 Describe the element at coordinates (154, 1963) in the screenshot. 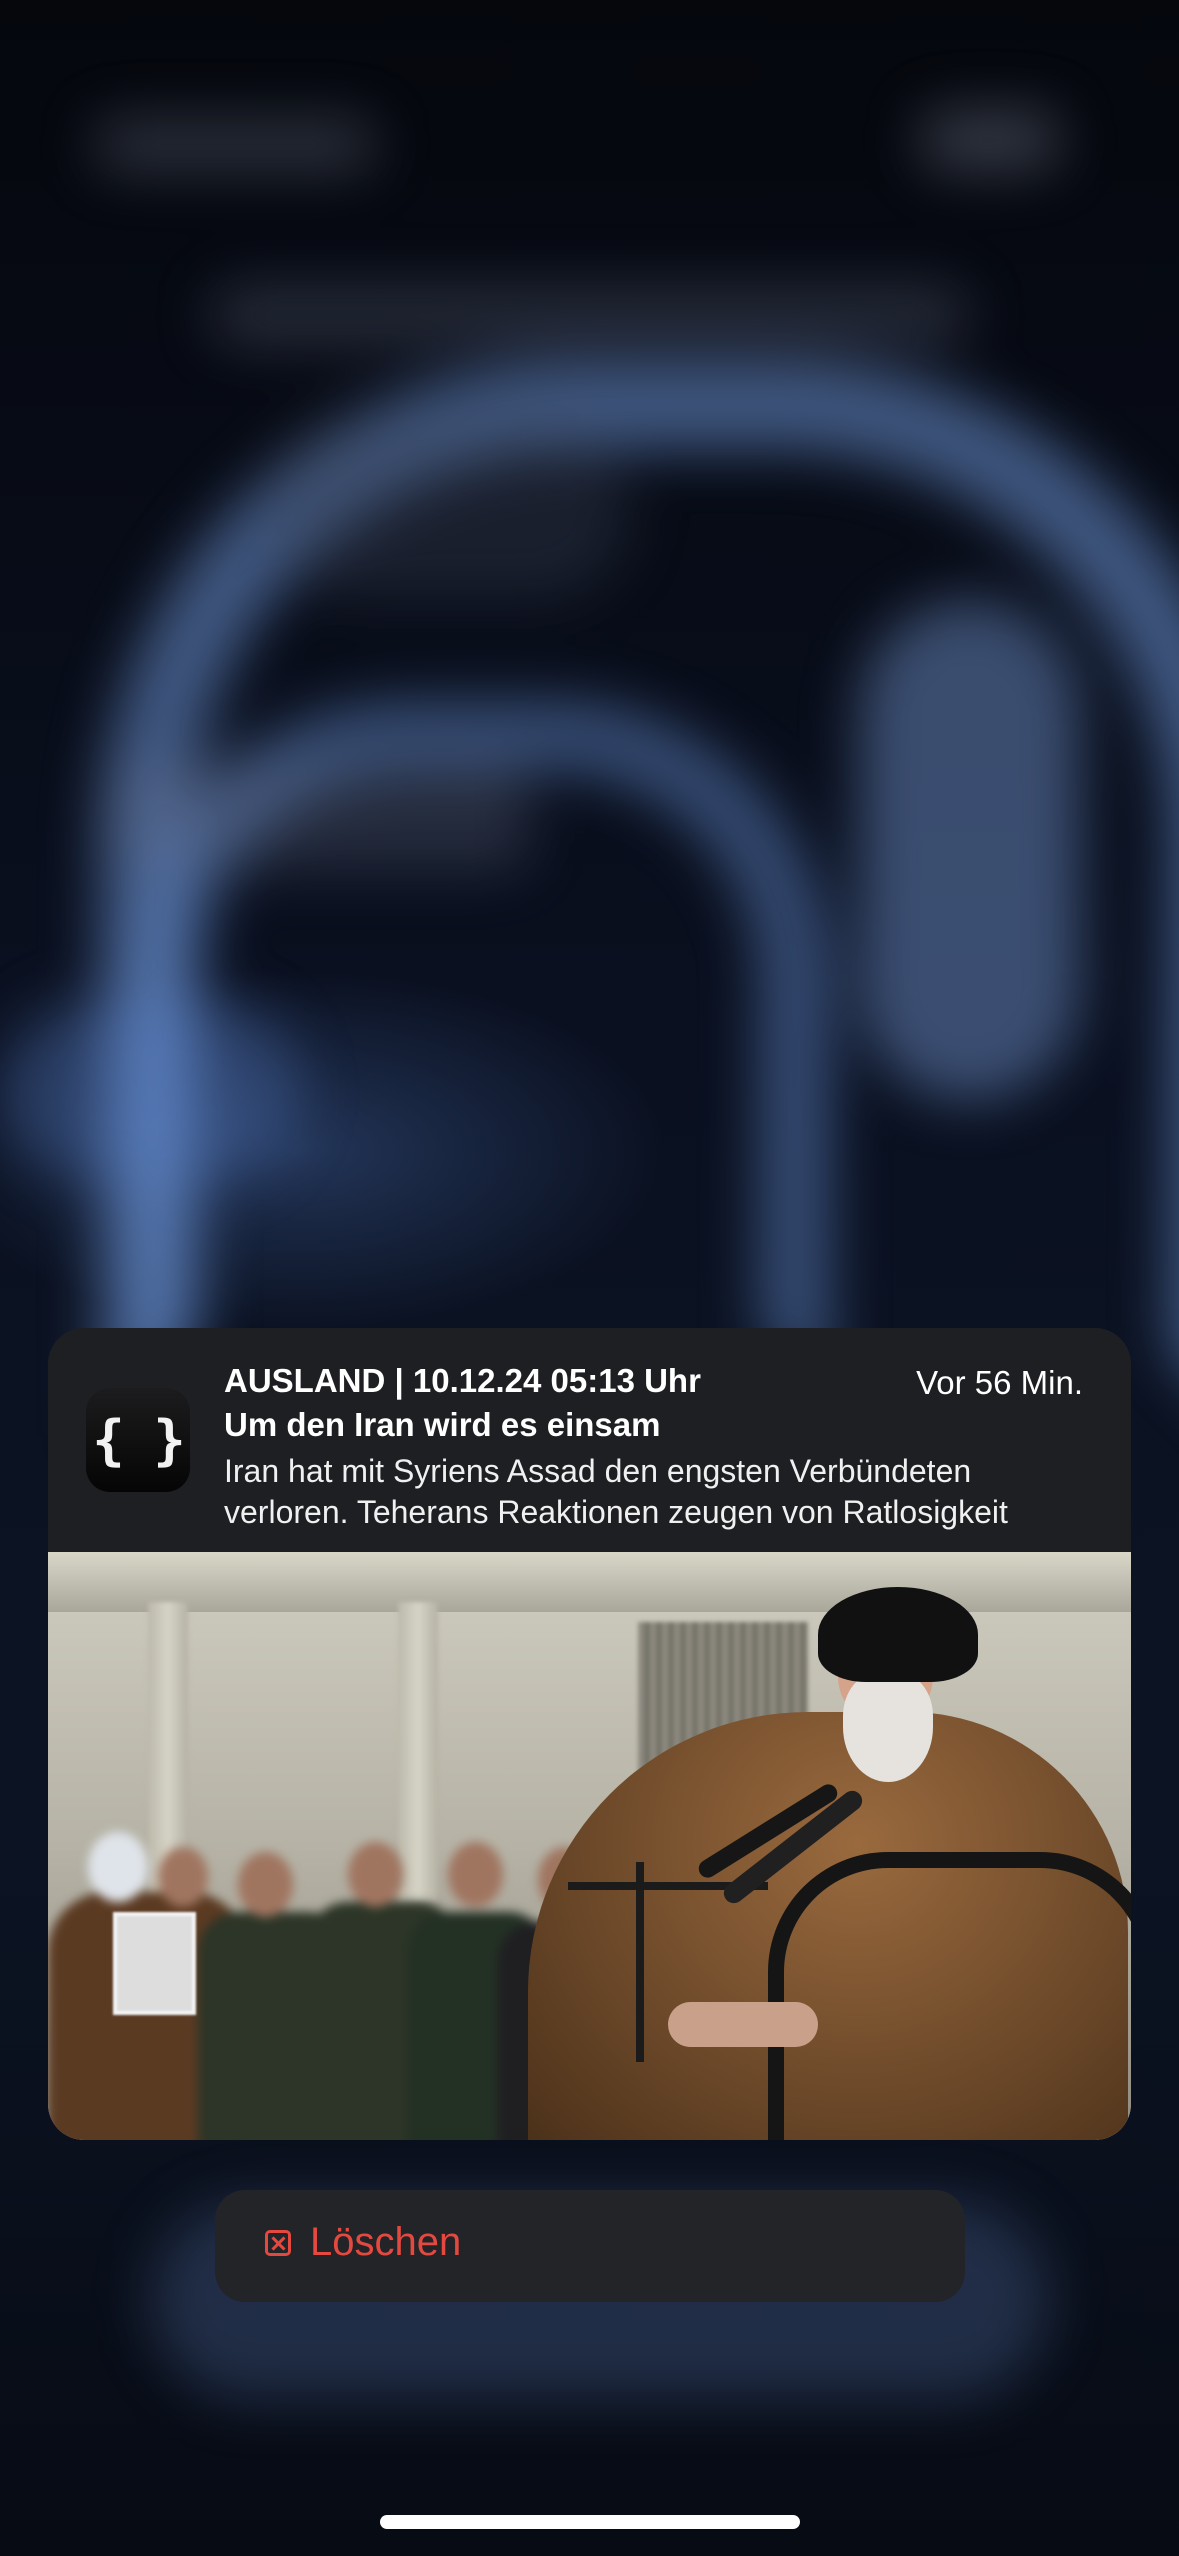

I see `held-photo` at that location.